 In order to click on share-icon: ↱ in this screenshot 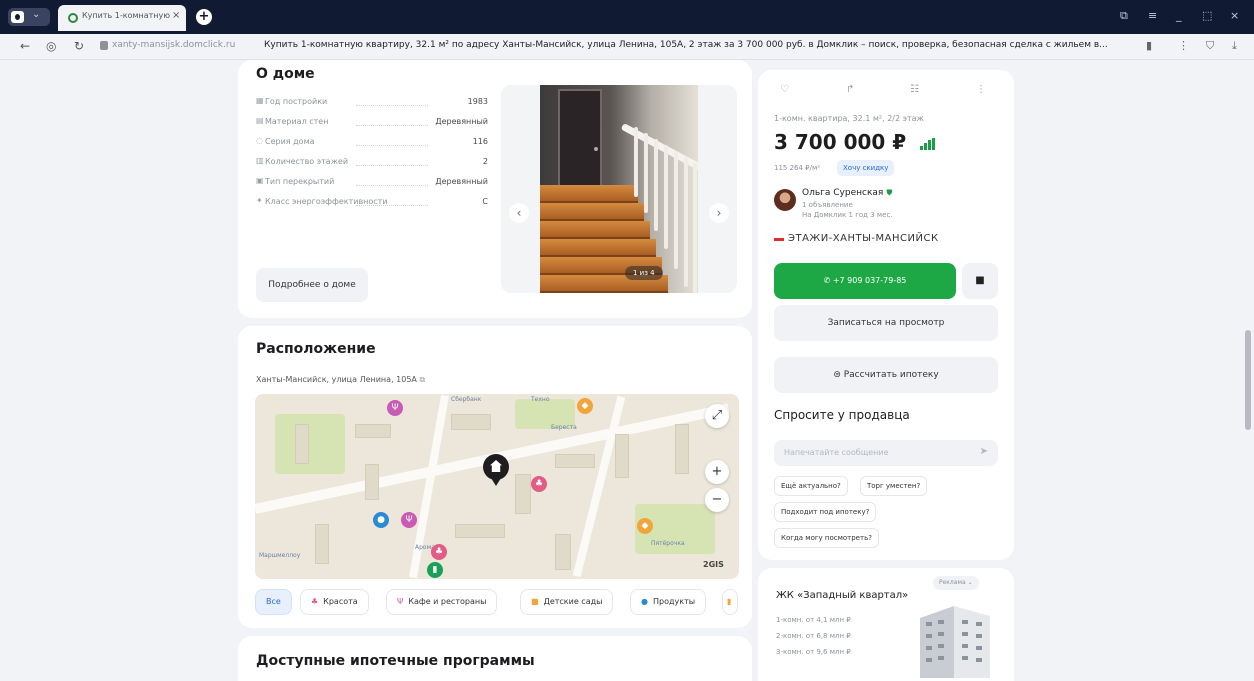, I will do `click(850, 89)`.